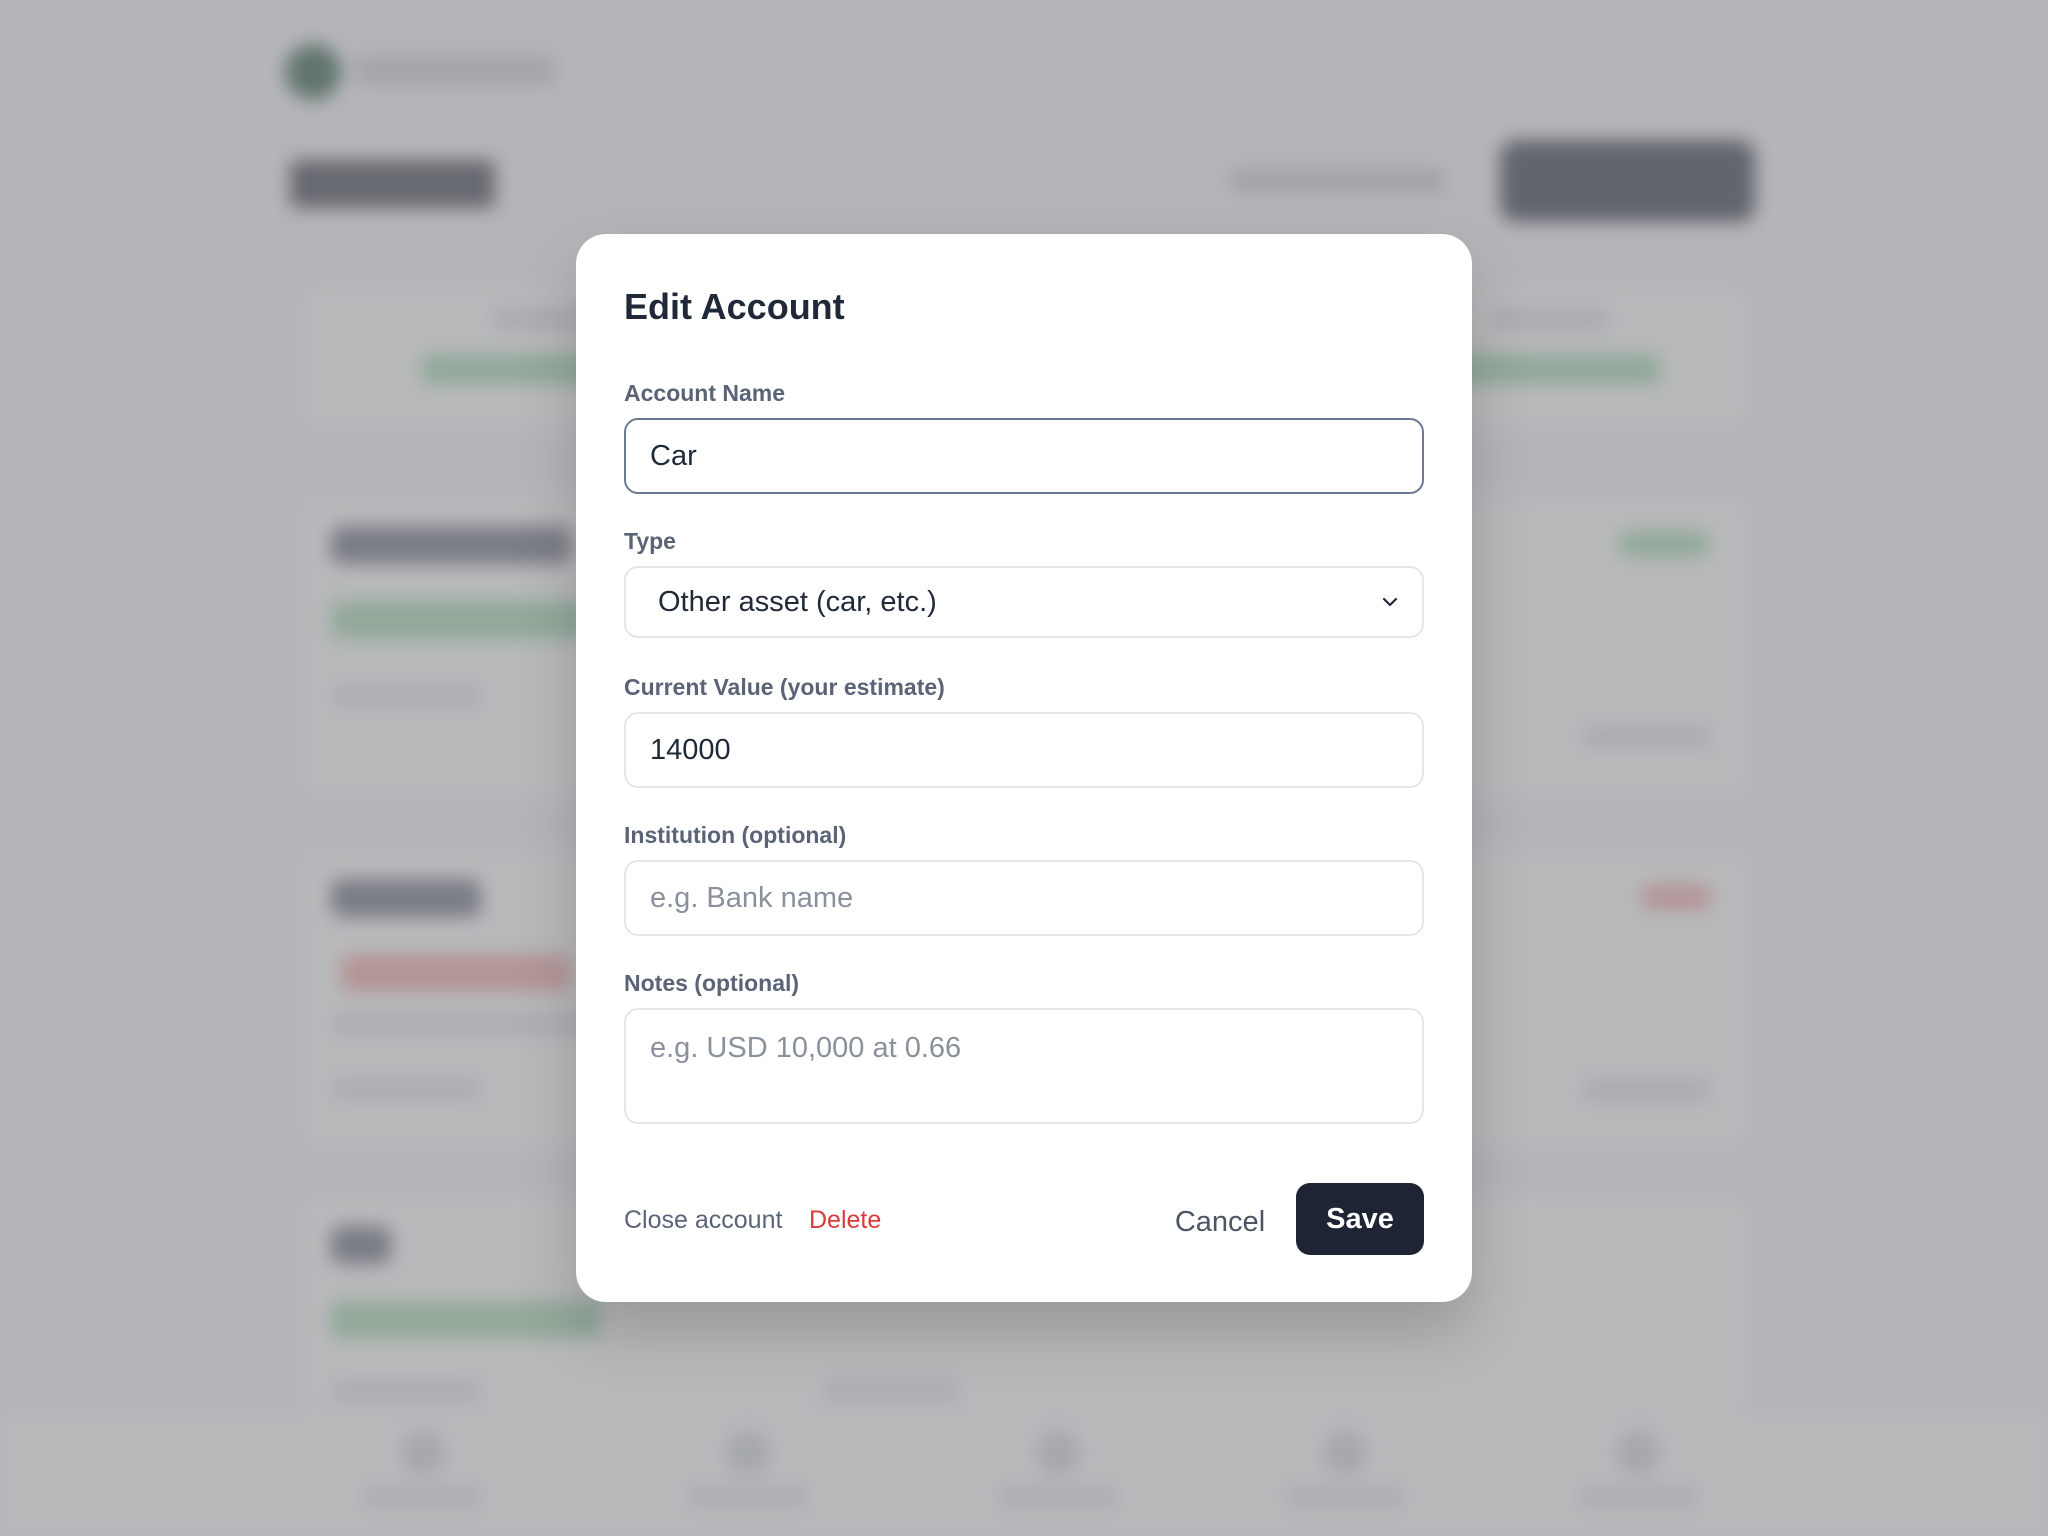 This screenshot has height=1536, width=2048. I want to click on chevron-down-icon, so click(1390, 602).